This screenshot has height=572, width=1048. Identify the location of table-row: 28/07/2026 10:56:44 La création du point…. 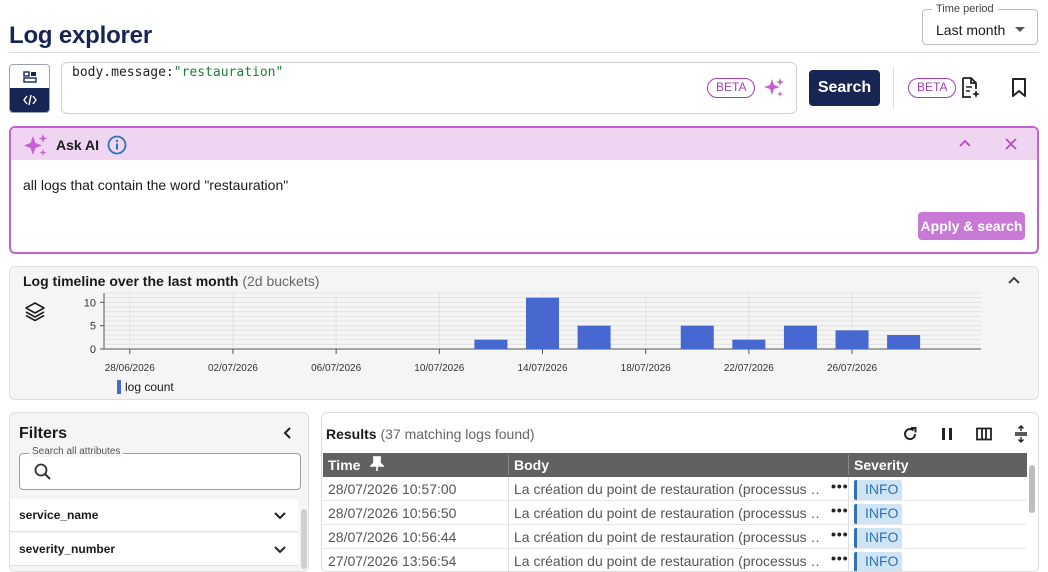
(675, 537).